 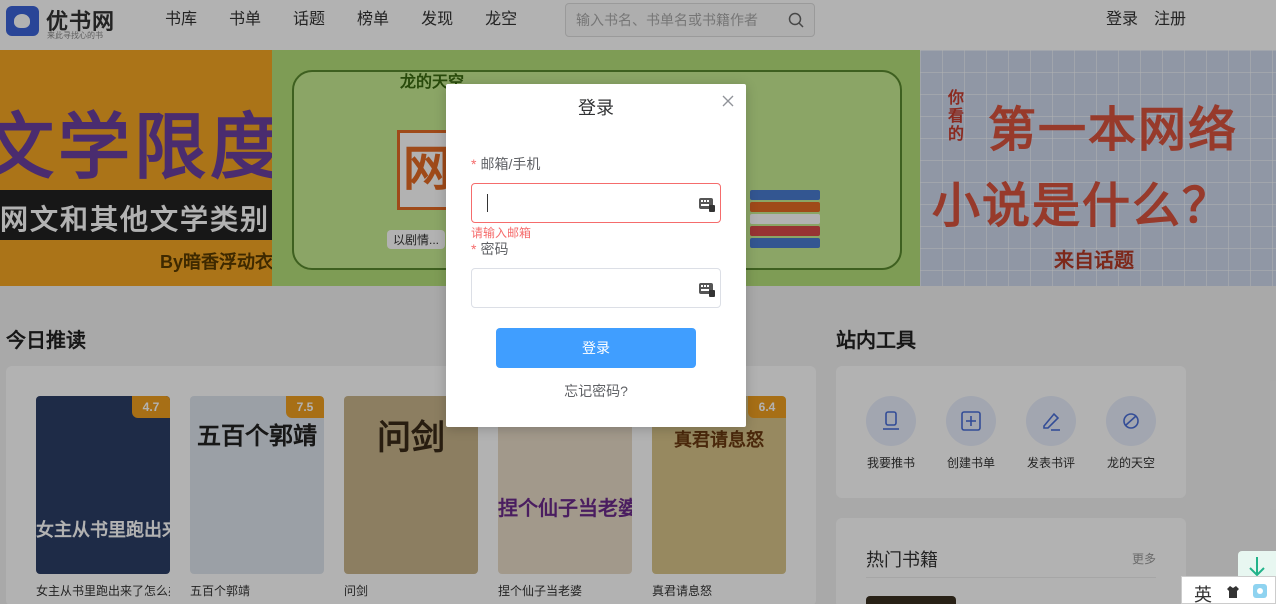 What do you see at coordinates (596, 348) in the screenshot?
I see `login-submit-button: 登录` at bounding box center [596, 348].